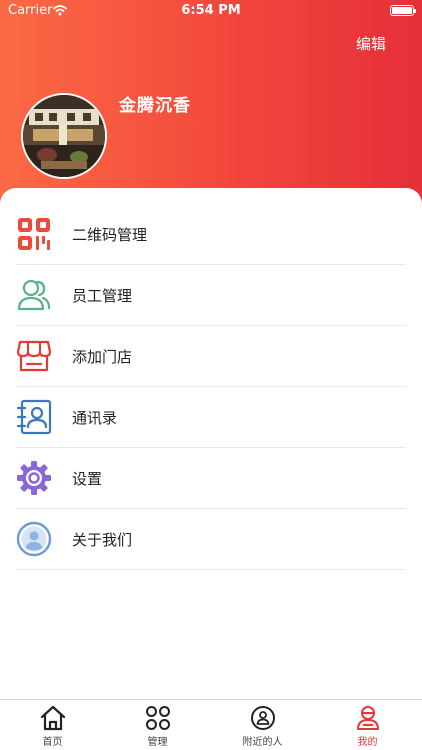  What do you see at coordinates (34, 295) in the screenshot?
I see `staff-icon` at bounding box center [34, 295].